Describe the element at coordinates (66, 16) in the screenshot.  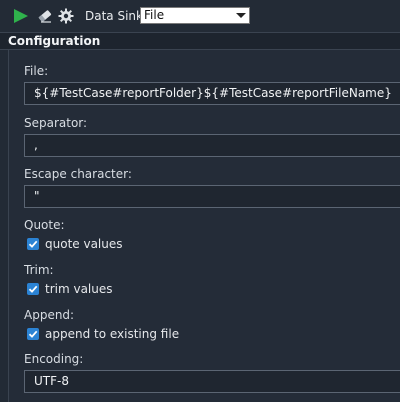
I see `gear-icon` at that location.